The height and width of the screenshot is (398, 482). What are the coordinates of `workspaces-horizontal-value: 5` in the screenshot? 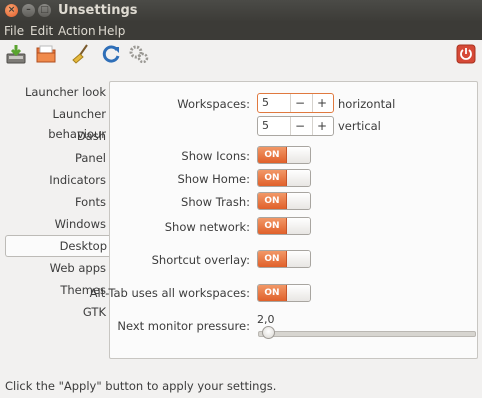 It's located at (265, 102).